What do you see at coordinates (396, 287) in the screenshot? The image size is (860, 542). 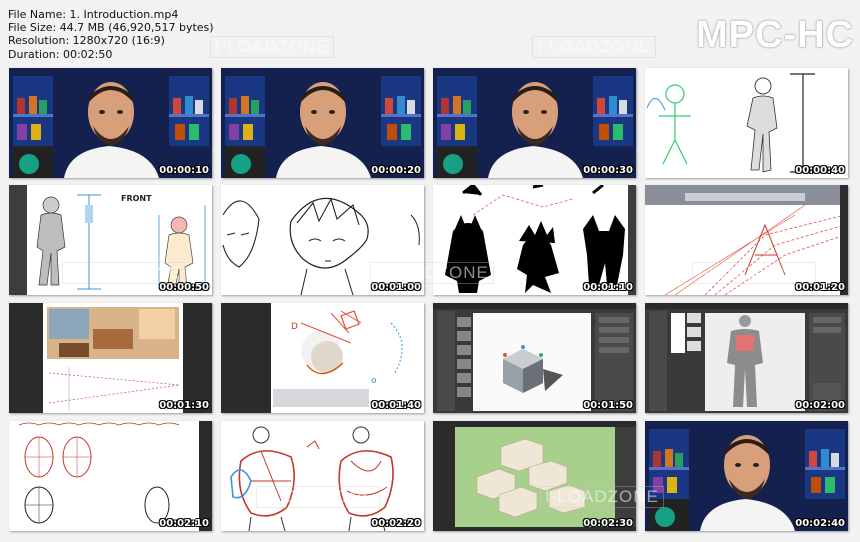 I see `thumbnail-timestamp: 00:01:00` at bounding box center [396, 287].